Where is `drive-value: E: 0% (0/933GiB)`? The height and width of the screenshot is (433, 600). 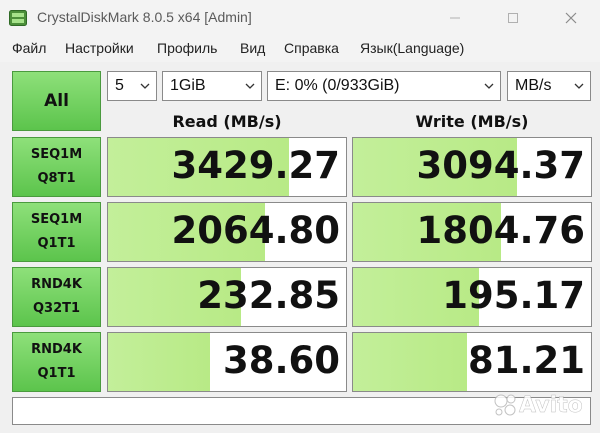 drive-value: E: 0% (0/933GiB) is located at coordinates (337, 85).